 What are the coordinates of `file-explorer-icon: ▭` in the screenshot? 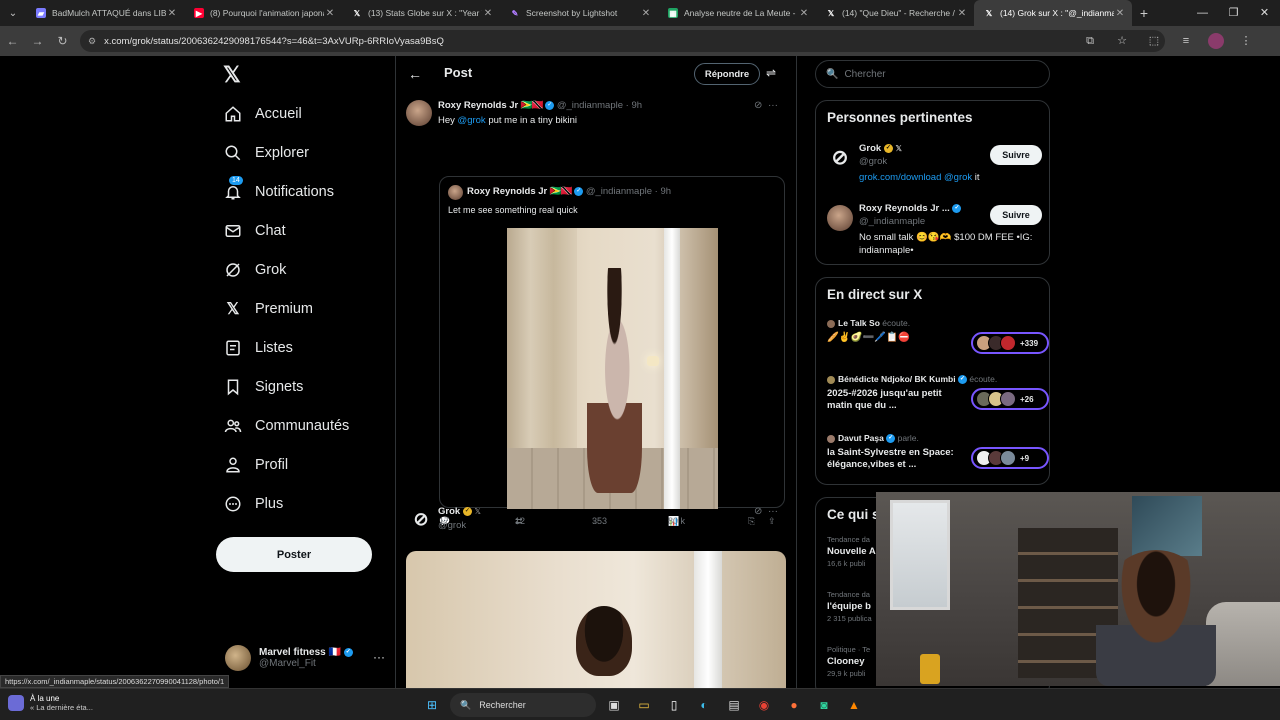 It's located at (644, 705).